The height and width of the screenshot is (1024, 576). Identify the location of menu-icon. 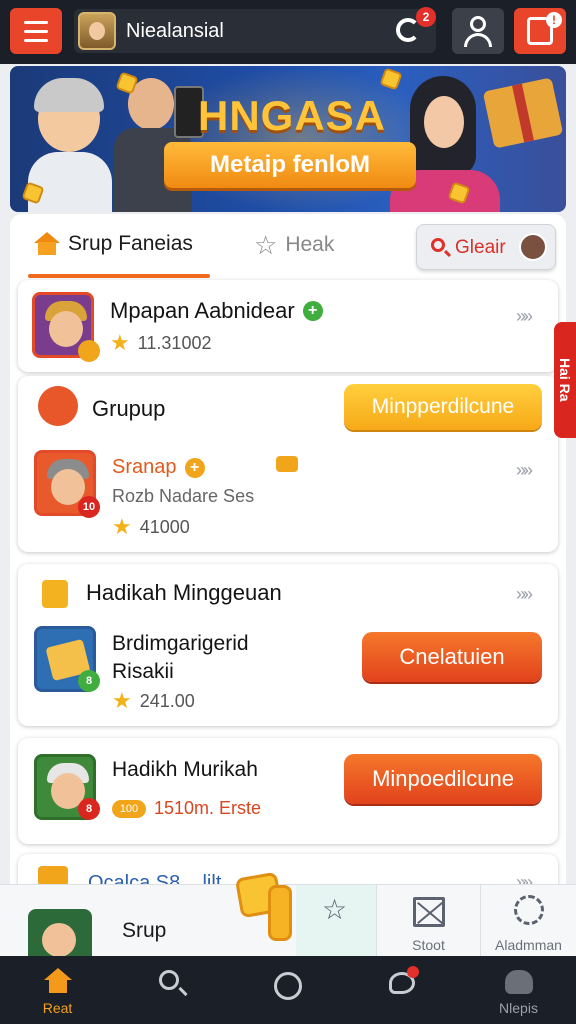
(36, 22).